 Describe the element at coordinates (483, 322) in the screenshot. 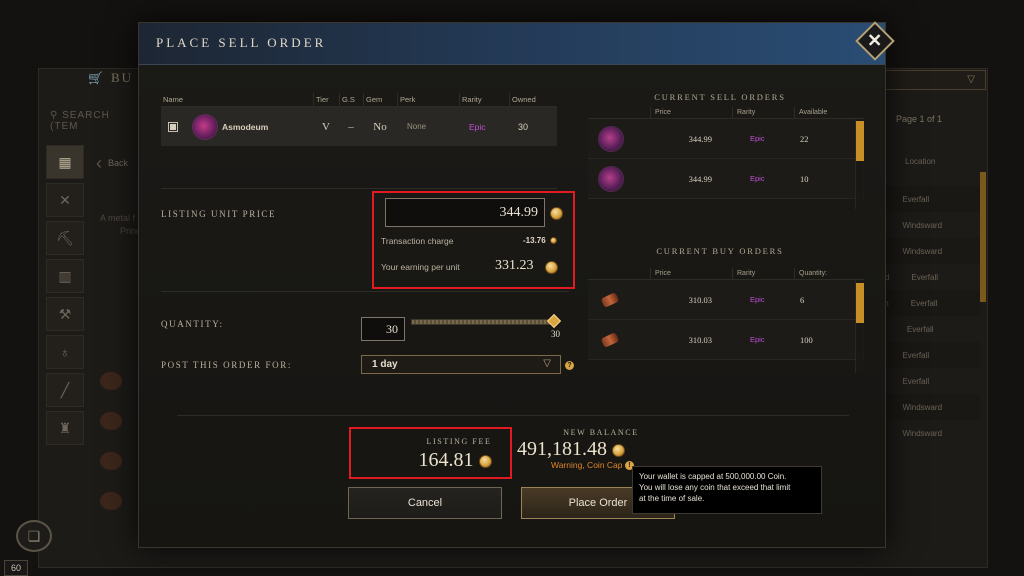

I see `quantity-slider` at that location.